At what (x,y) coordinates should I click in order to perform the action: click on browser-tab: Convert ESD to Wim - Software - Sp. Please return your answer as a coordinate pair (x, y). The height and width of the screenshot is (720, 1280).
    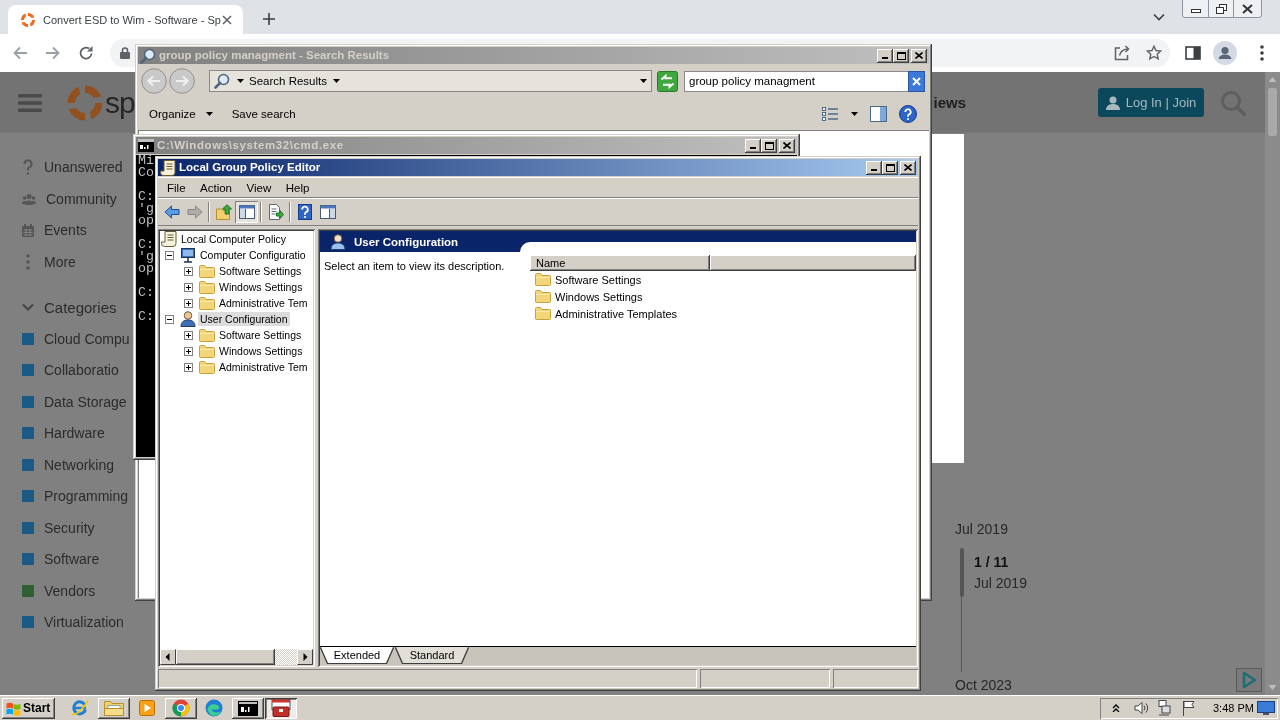
    Looking at the image, I should click on (125, 19).